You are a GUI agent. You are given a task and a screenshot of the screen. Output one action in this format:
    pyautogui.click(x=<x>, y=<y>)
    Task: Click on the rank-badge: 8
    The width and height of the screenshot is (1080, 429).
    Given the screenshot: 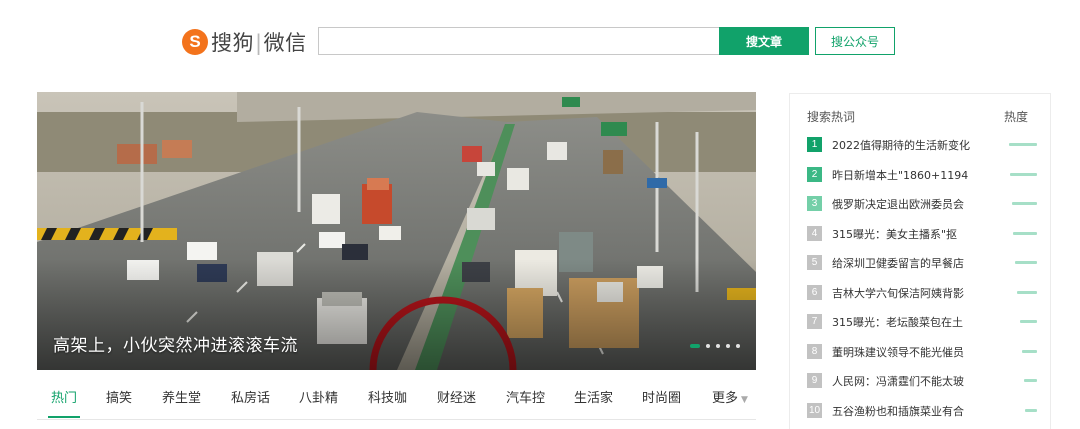 What is the action you would take?
    pyautogui.click(x=814, y=351)
    